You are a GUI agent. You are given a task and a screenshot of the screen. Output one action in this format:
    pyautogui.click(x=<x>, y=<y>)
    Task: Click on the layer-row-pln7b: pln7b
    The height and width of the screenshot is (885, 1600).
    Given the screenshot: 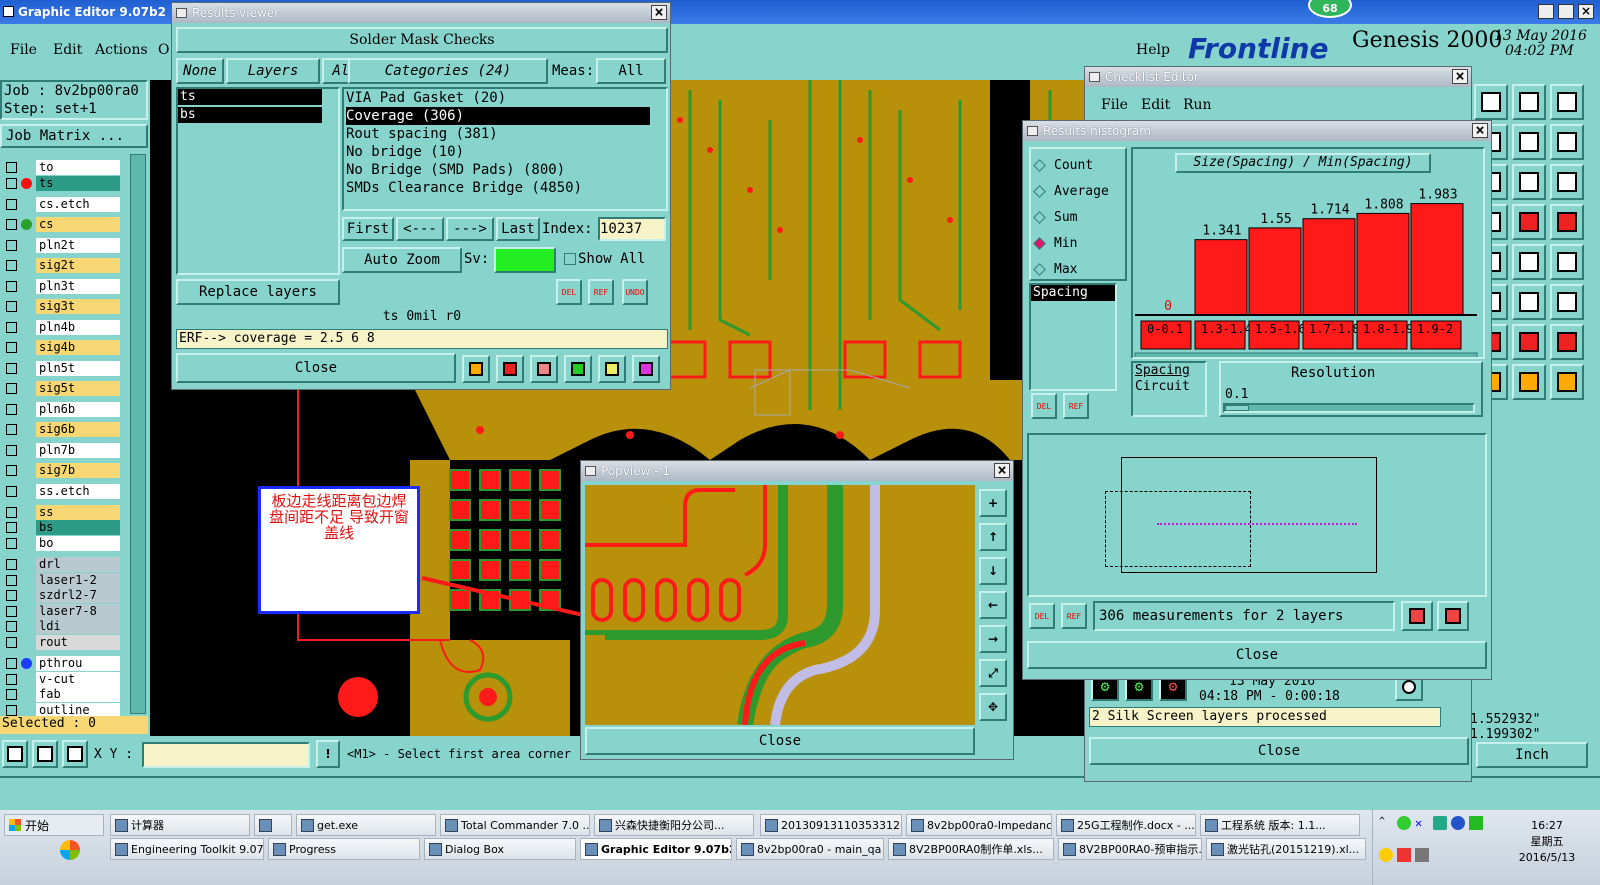 What is the action you would take?
    pyautogui.click(x=63, y=450)
    